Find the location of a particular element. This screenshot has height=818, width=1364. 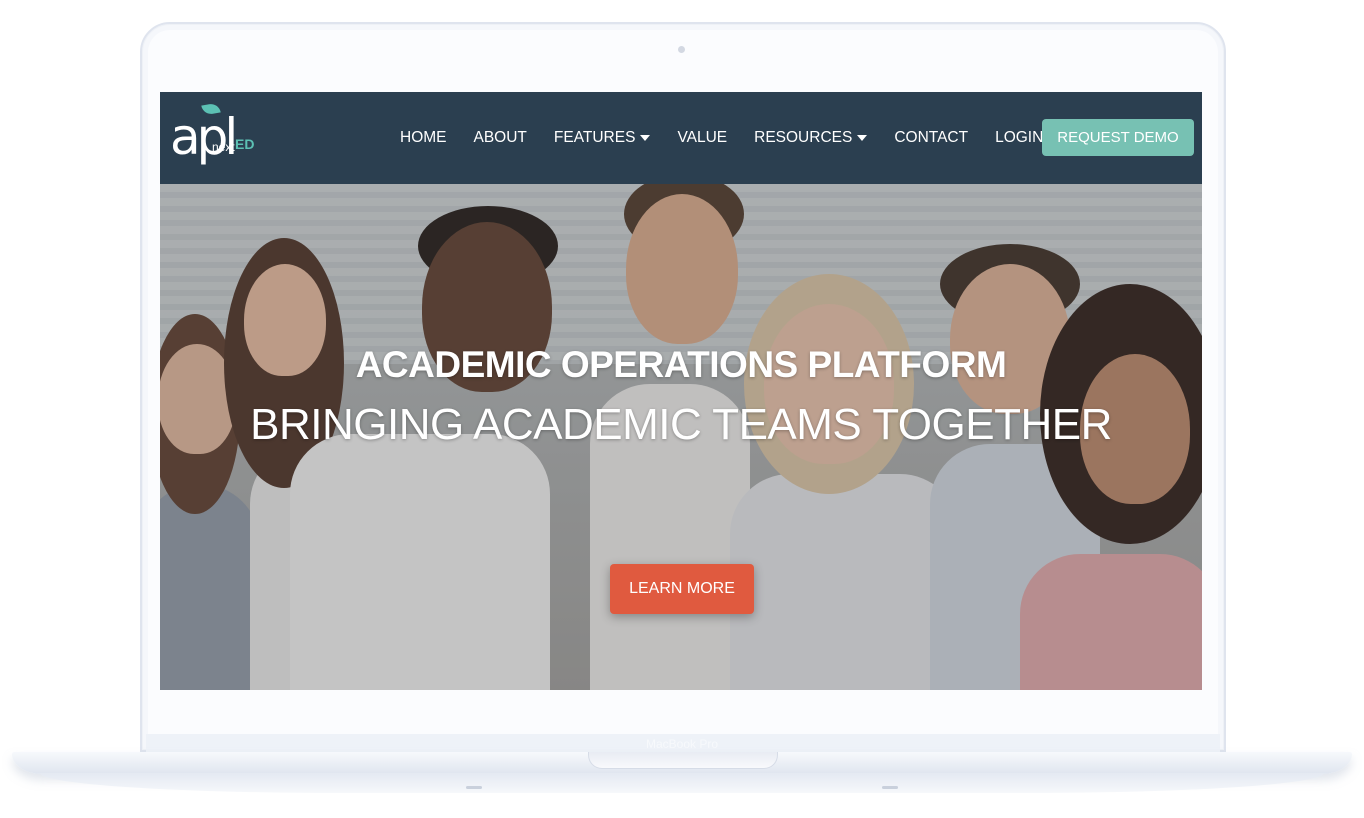

laptop-base-lip is located at coordinates (682, 783).